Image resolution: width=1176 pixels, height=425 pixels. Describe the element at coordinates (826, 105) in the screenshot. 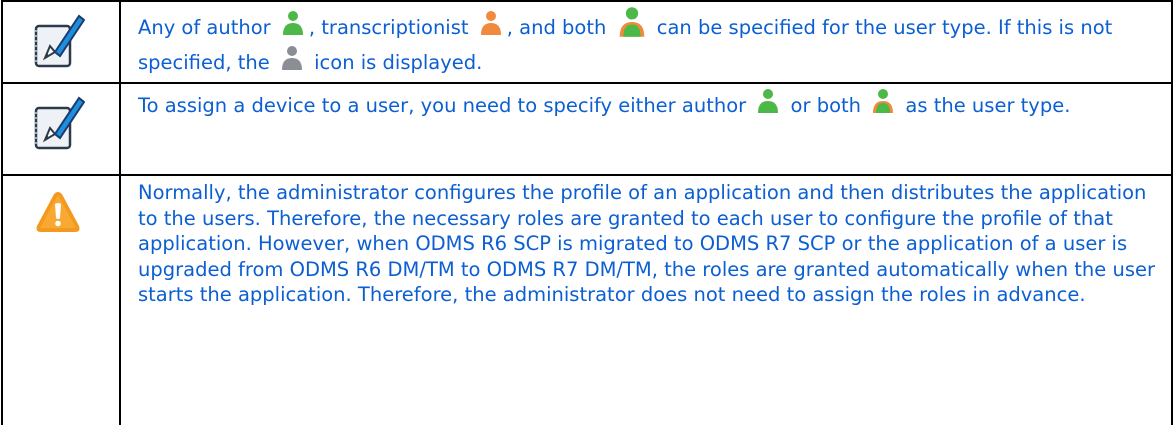

I see `note-text-part: or both` at that location.